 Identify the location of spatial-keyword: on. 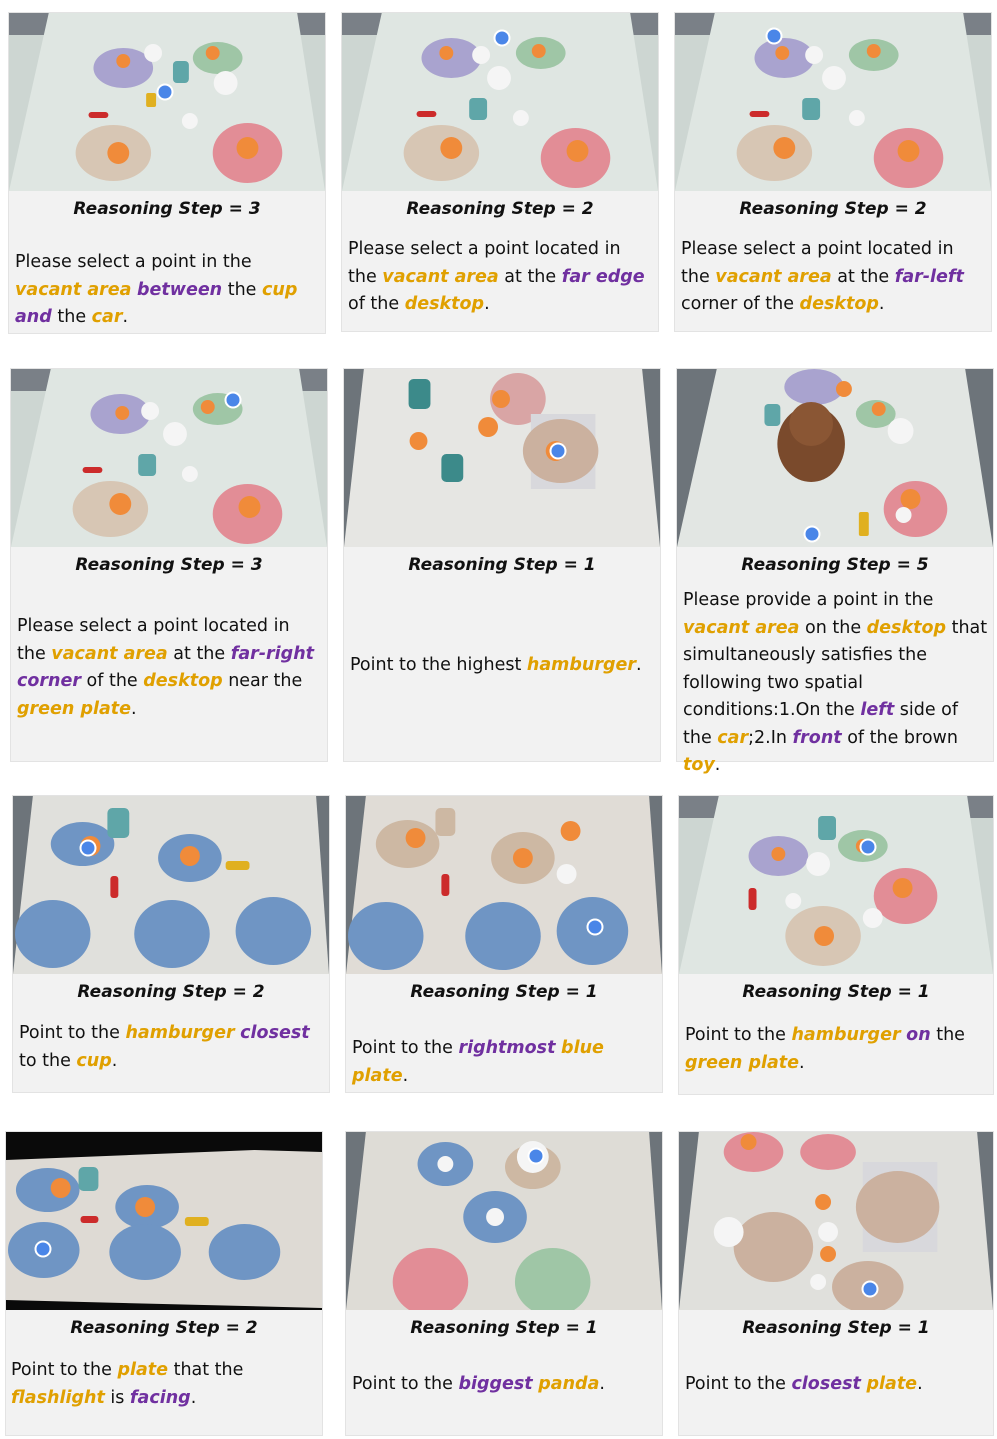
(918, 1035).